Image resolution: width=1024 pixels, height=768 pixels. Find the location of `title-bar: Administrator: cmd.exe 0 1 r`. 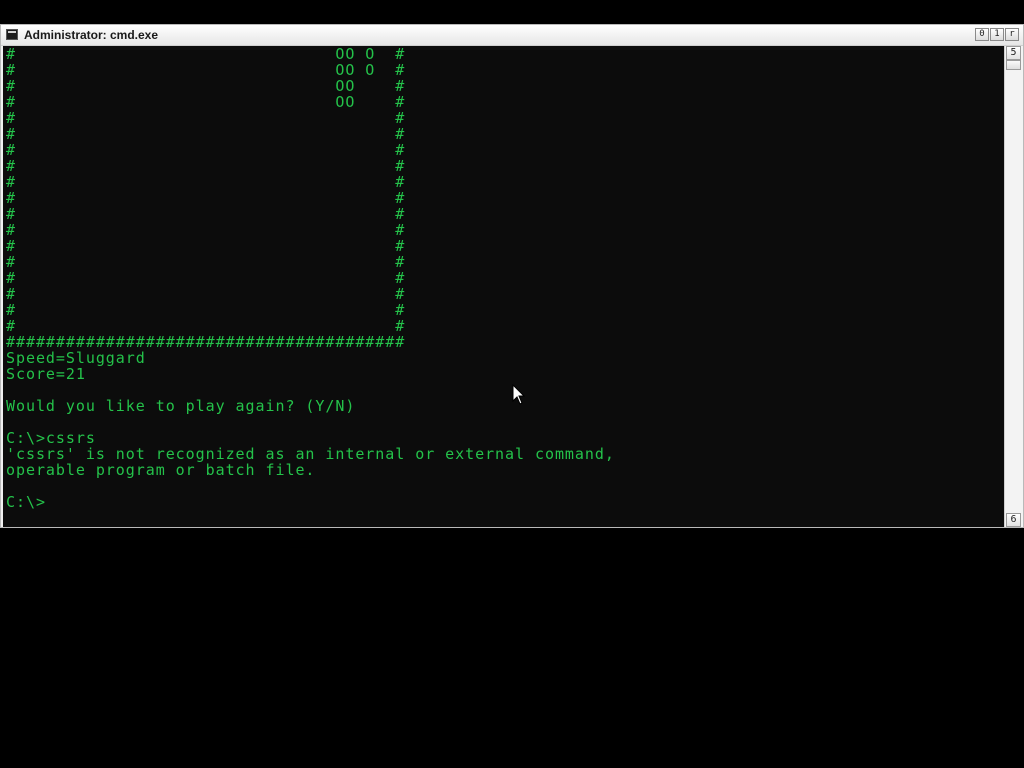

title-bar: Administrator: cmd.exe 0 1 r is located at coordinates (512, 35).